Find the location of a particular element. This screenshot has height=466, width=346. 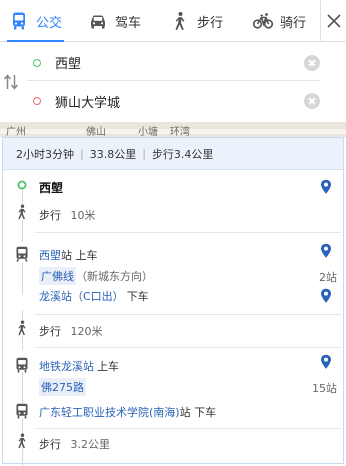

metro-line-name: 广佛线 is located at coordinates (57, 276).